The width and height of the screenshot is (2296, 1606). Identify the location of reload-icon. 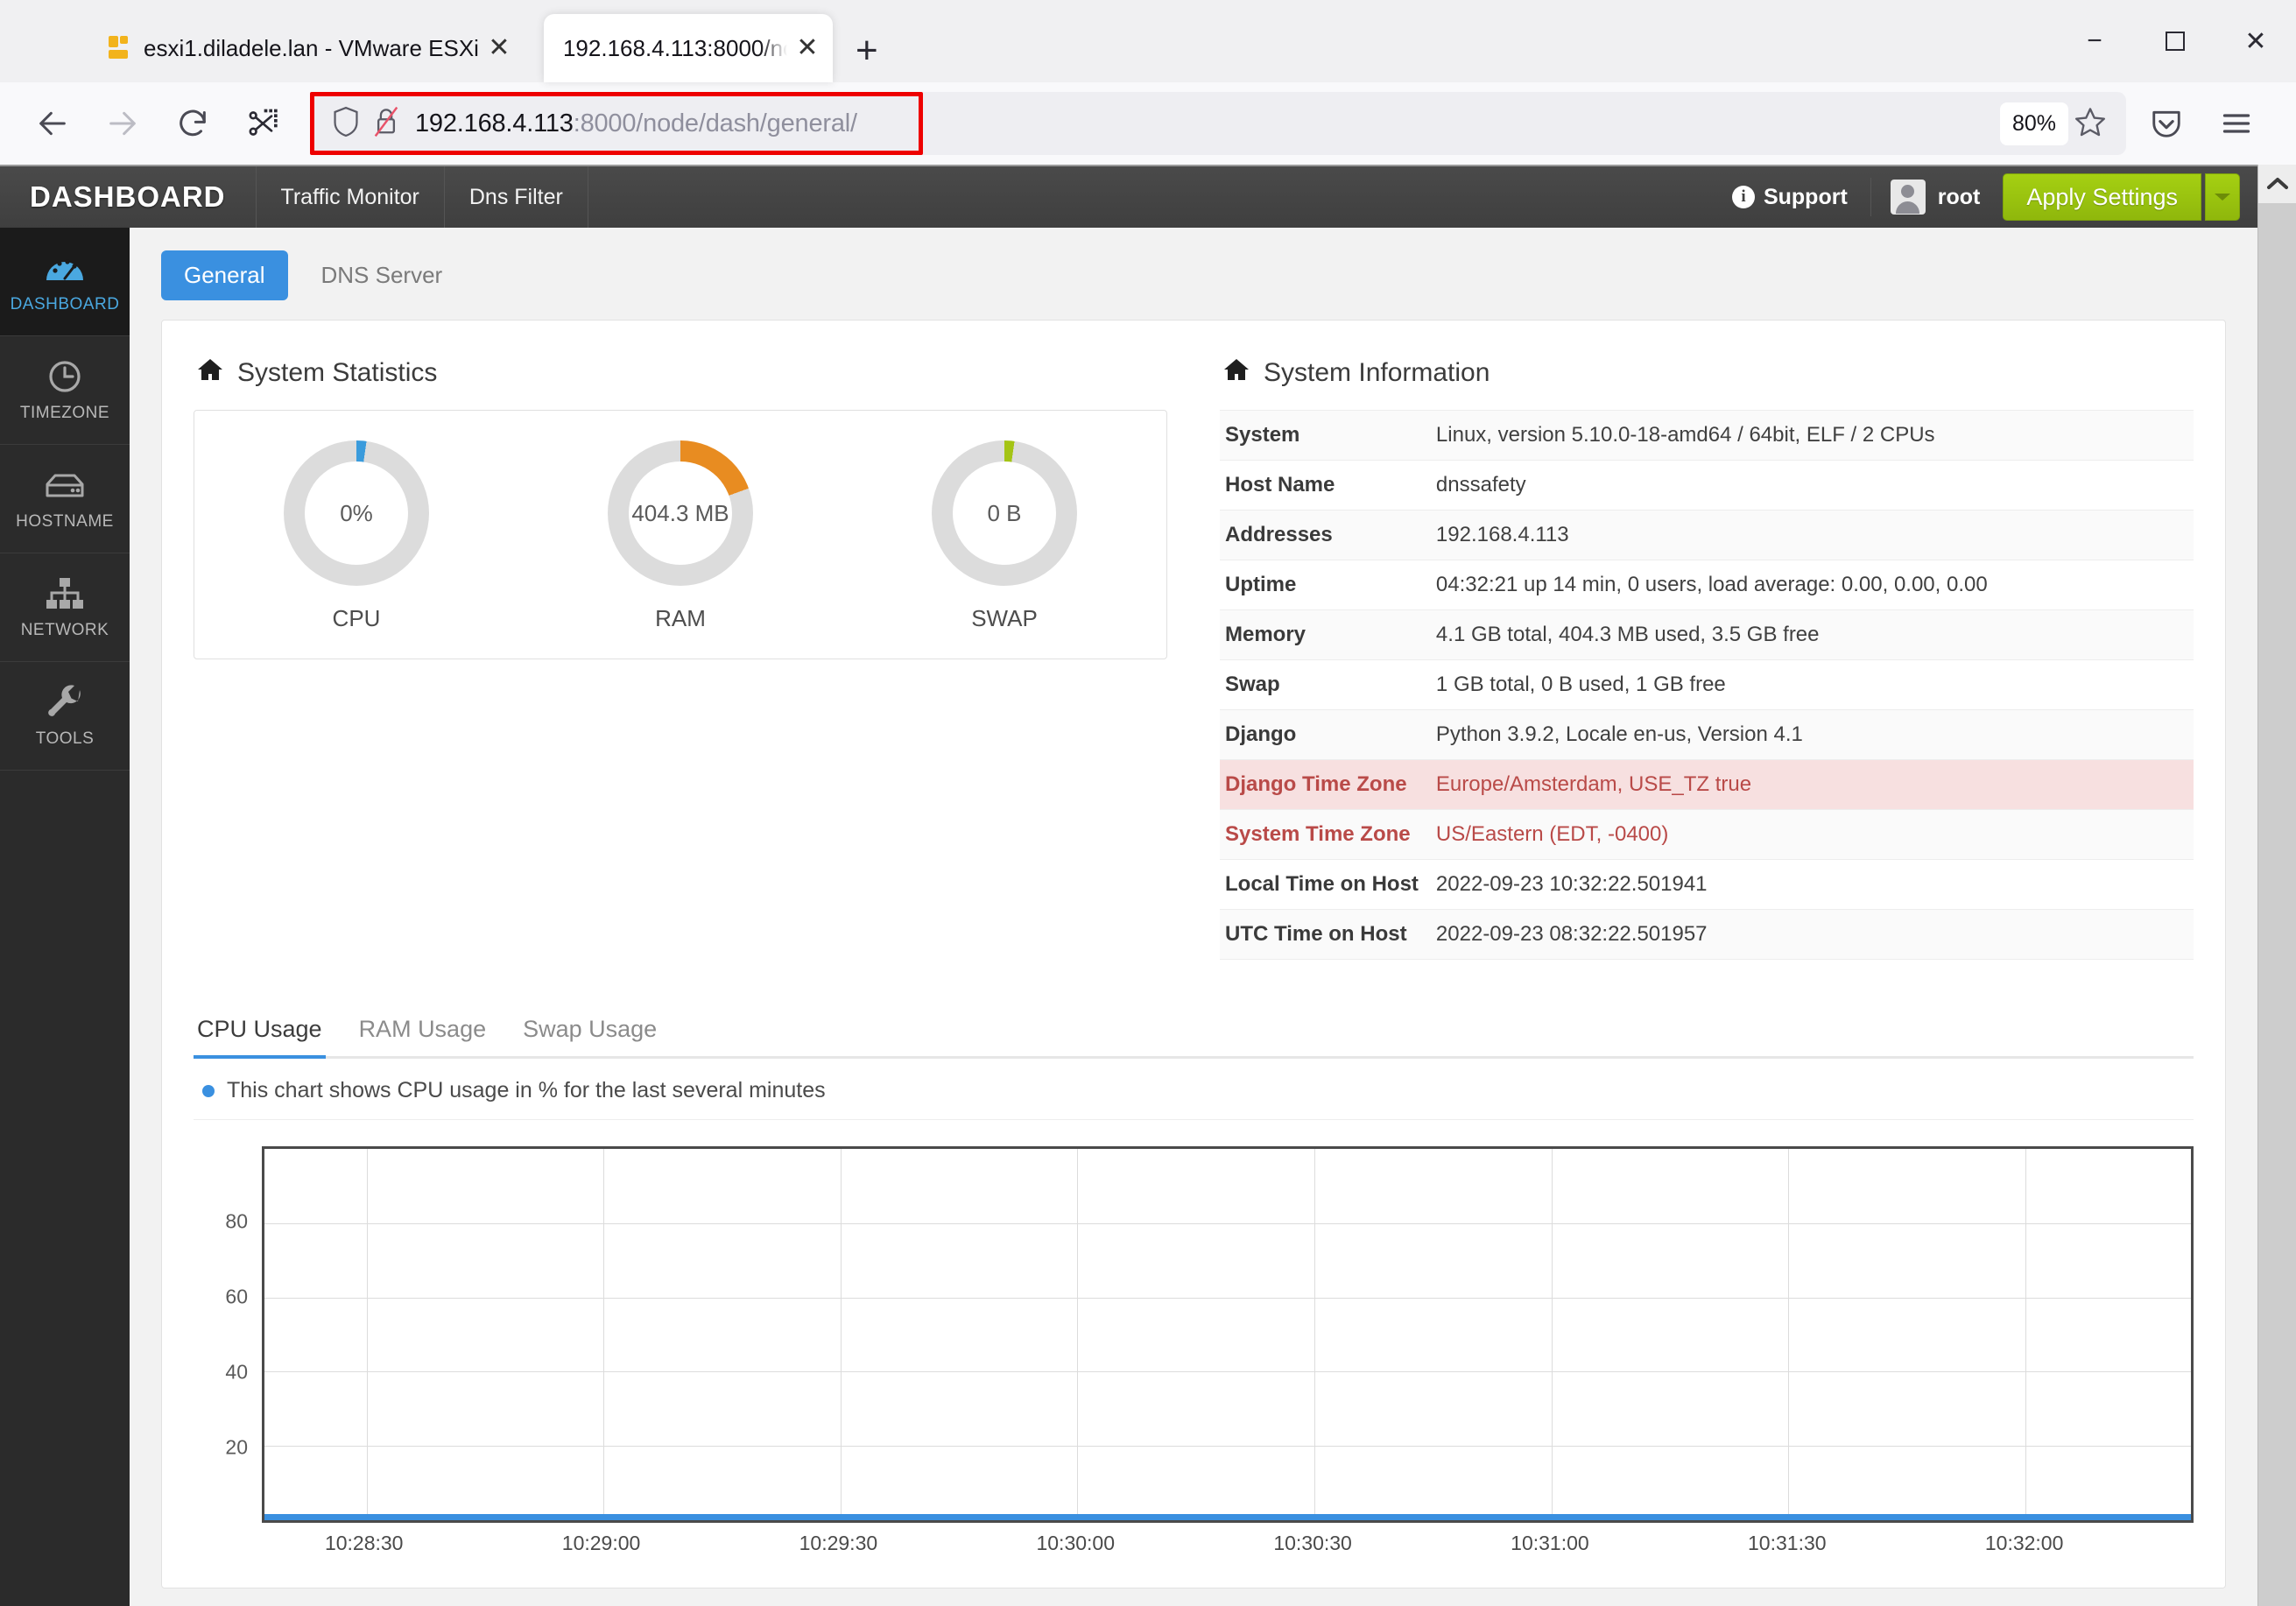
(193, 123).